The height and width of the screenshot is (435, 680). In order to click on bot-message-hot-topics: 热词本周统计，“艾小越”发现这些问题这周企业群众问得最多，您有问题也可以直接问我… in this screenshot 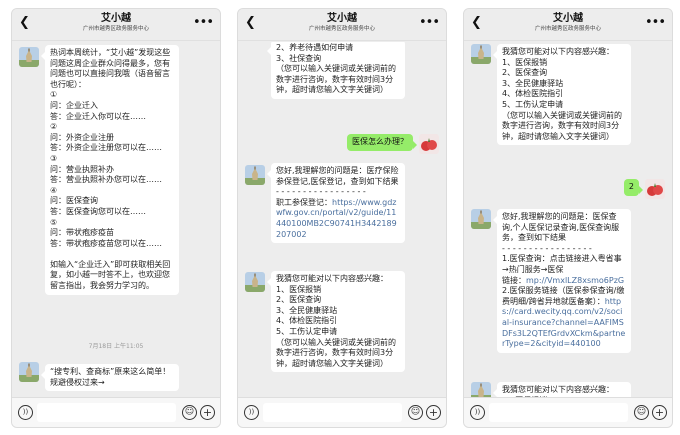, I will do `click(110, 170)`.